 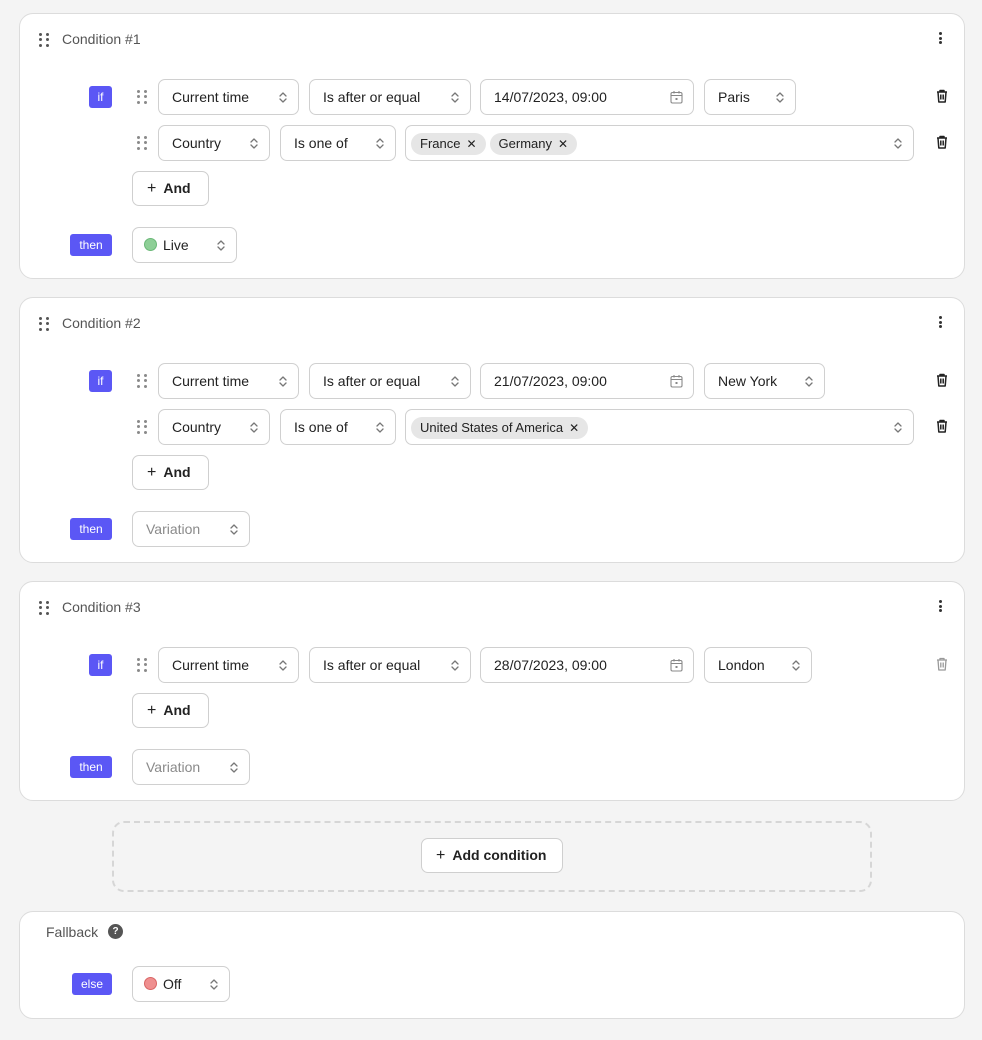 I want to click on variation-select: Live, so click(x=184, y=245).